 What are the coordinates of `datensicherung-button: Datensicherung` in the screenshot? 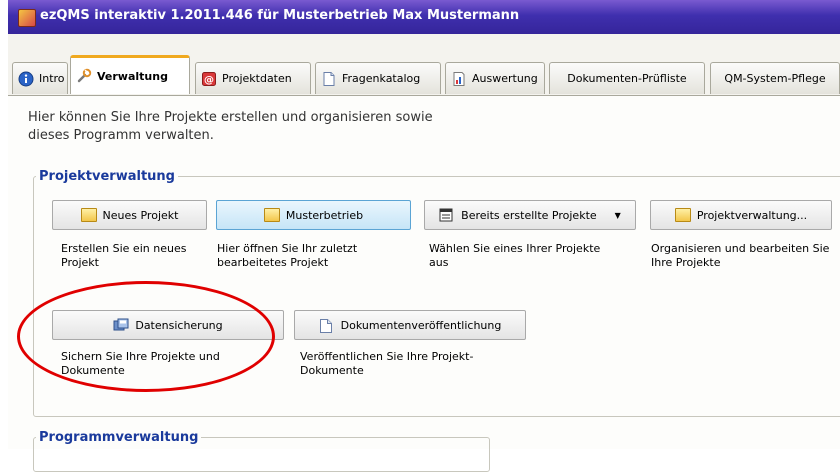 It's located at (168, 325).